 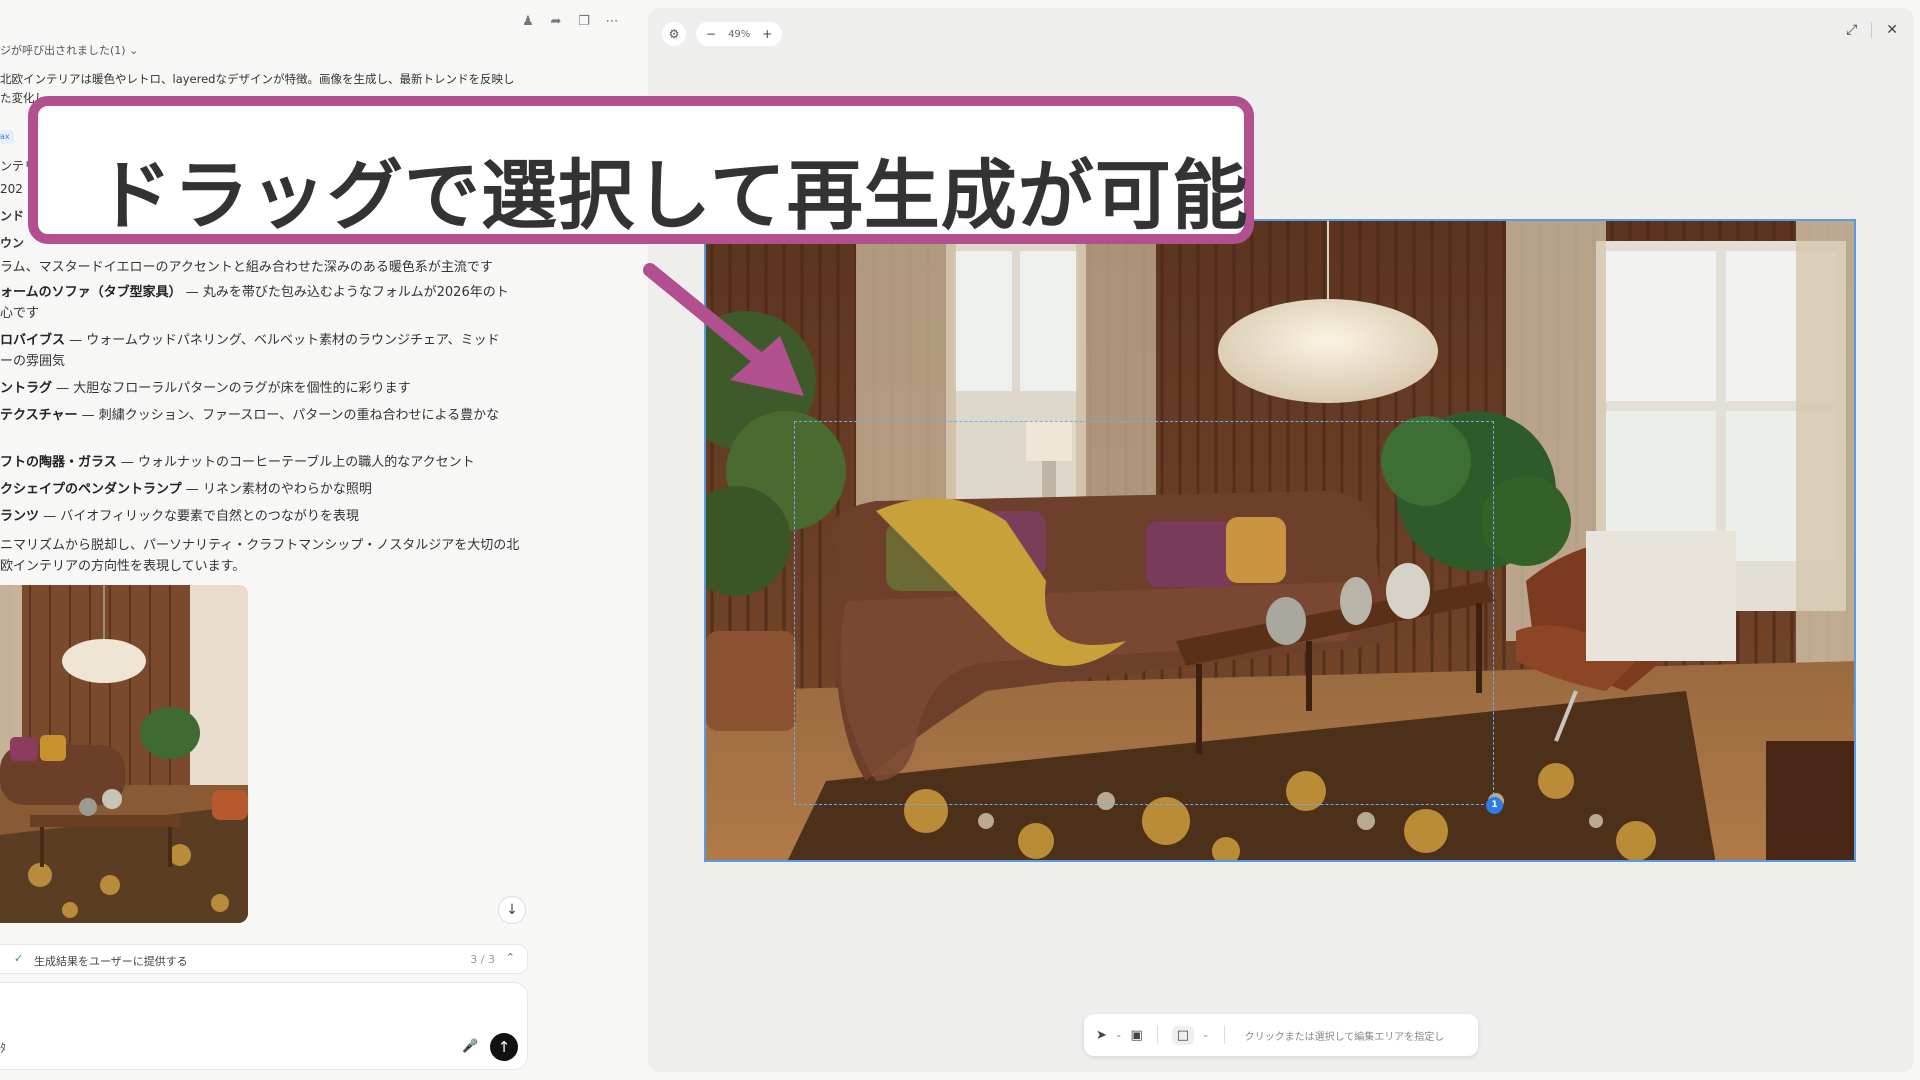 What do you see at coordinates (1355, 1035) in the screenshot?
I see `edit-area-input: クリックまたは選択して編集エリアを指定し` at bounding box center [1355, 1035].